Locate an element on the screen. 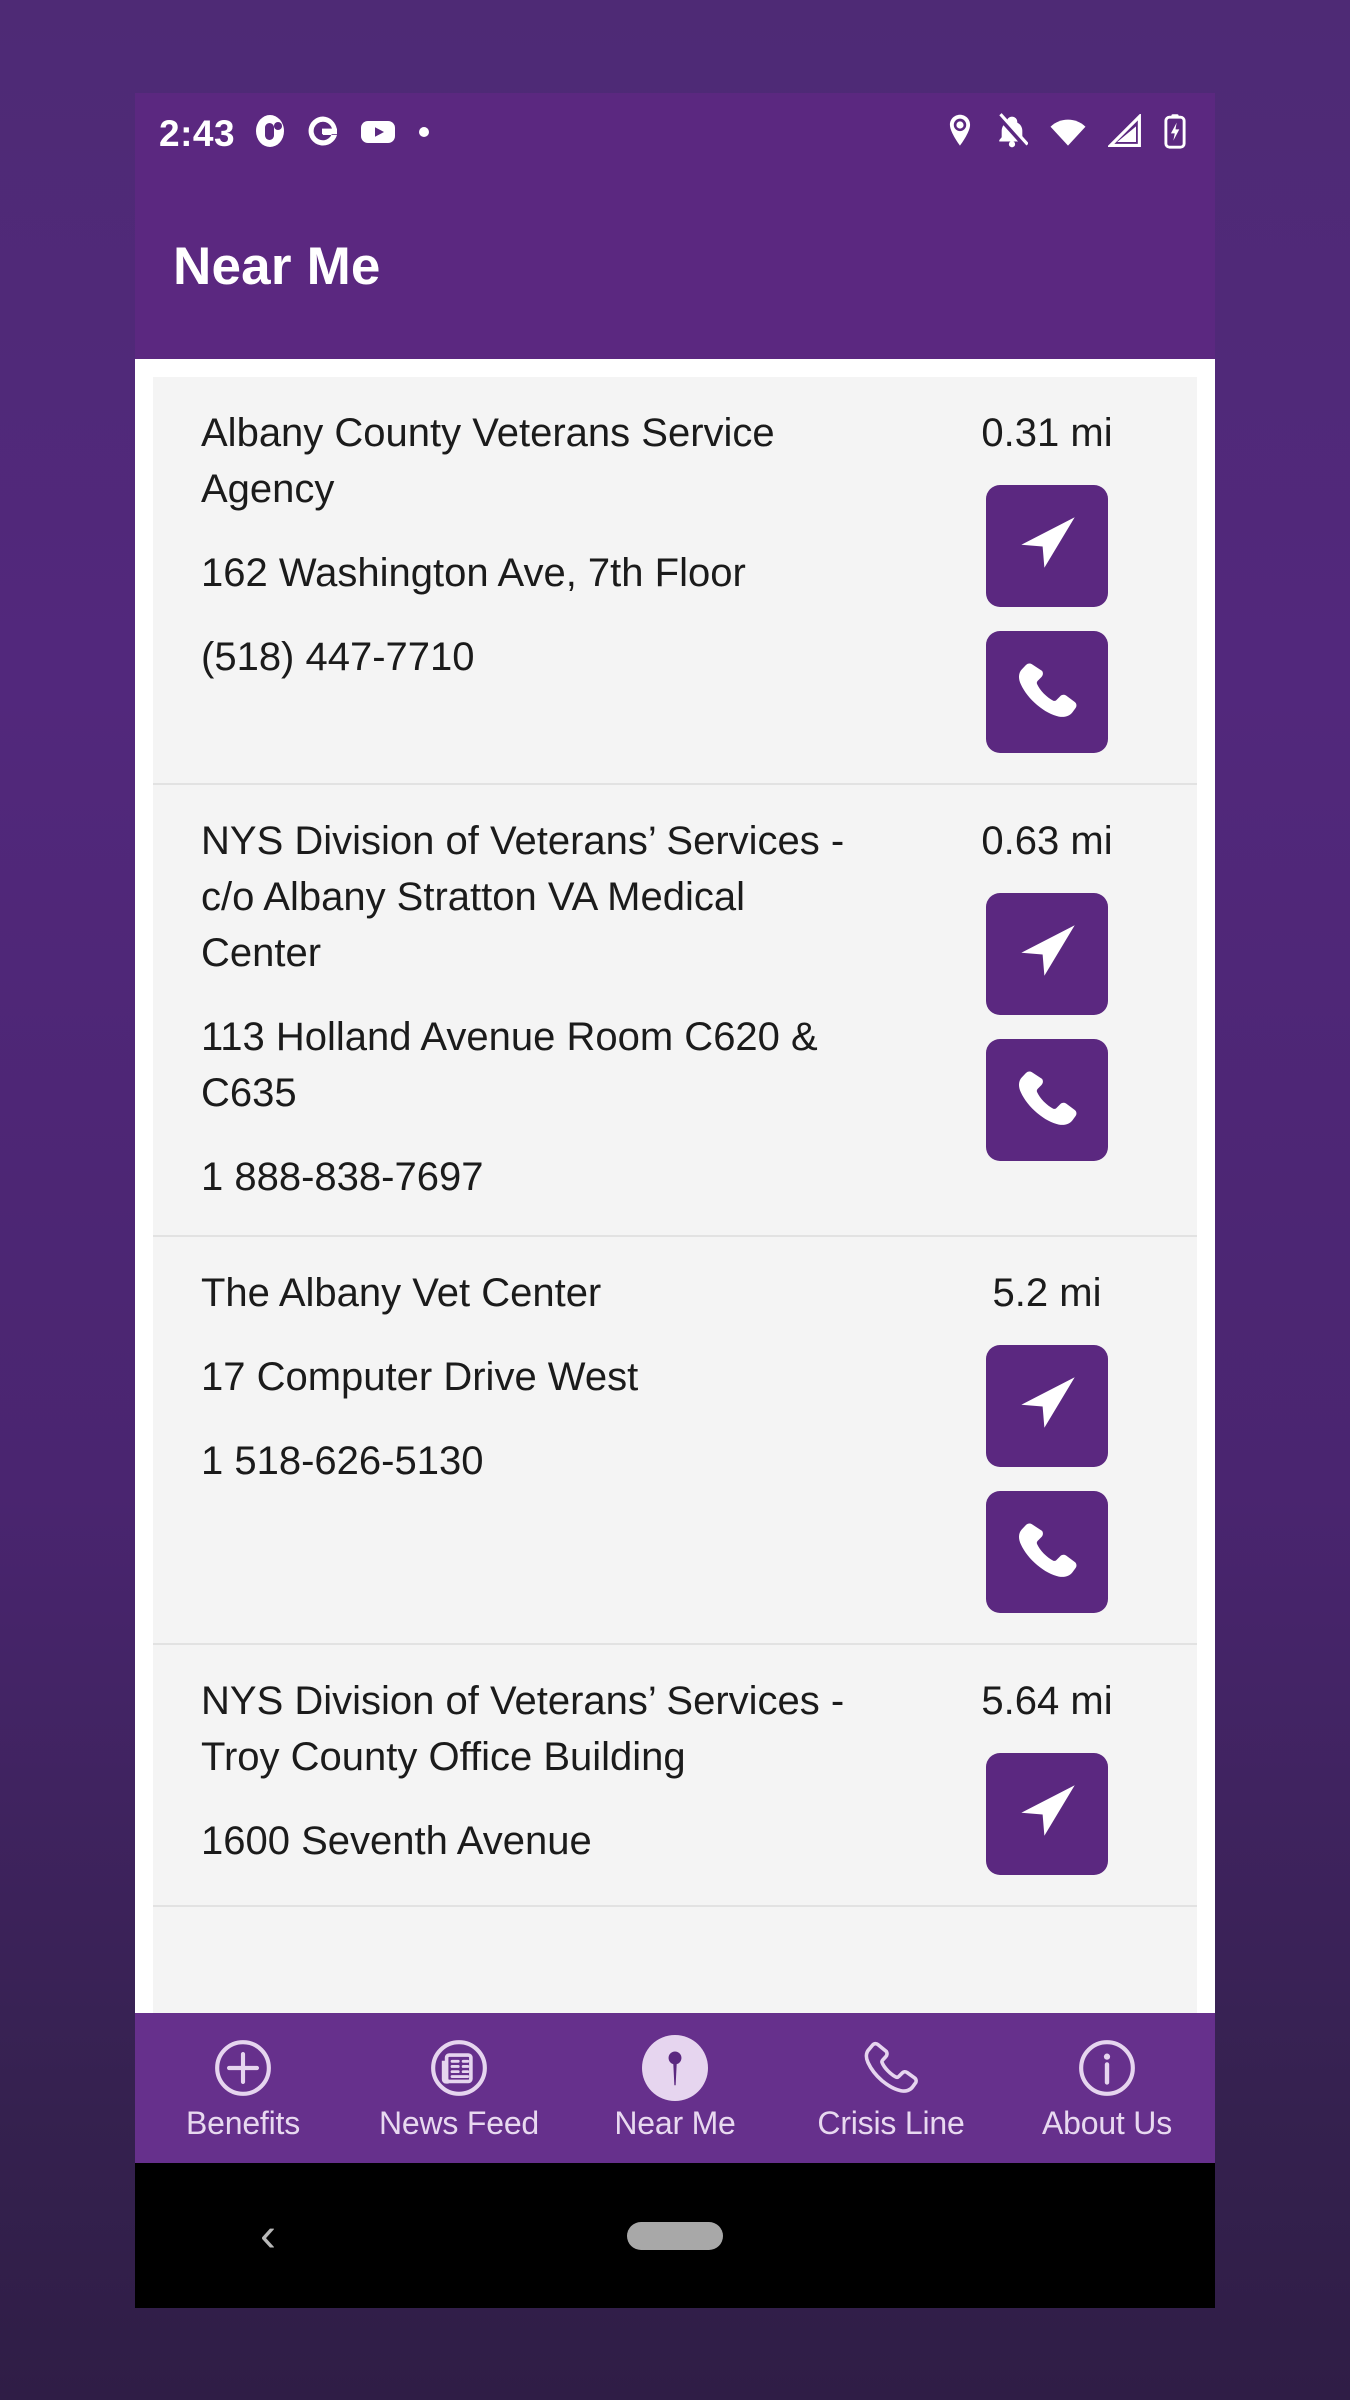 This screenshot has width=1350, height=2400. status-bar-clock: 2:43 is located at coordinates (197, 133).